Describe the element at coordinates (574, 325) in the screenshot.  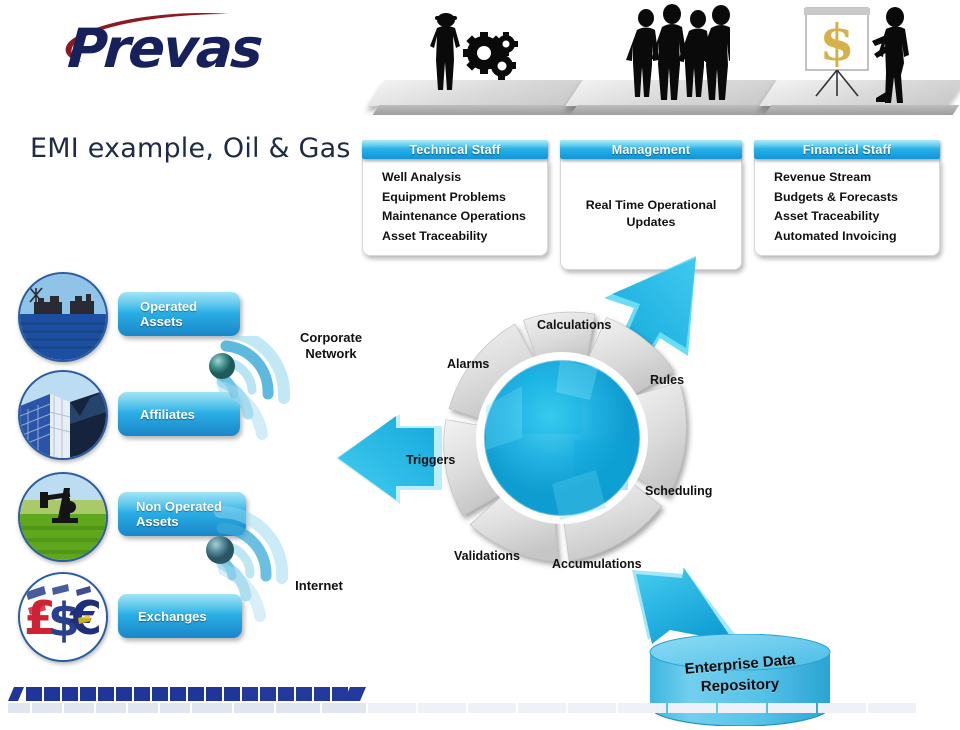
I see `segment-label-calculations: Calculations` at that location.